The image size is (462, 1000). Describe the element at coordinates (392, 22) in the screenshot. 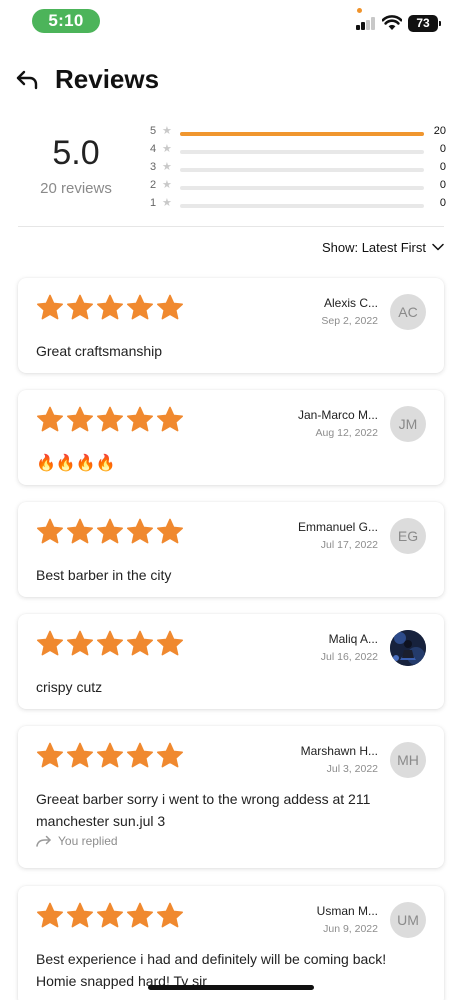

I see `wifi-icon` at that location.